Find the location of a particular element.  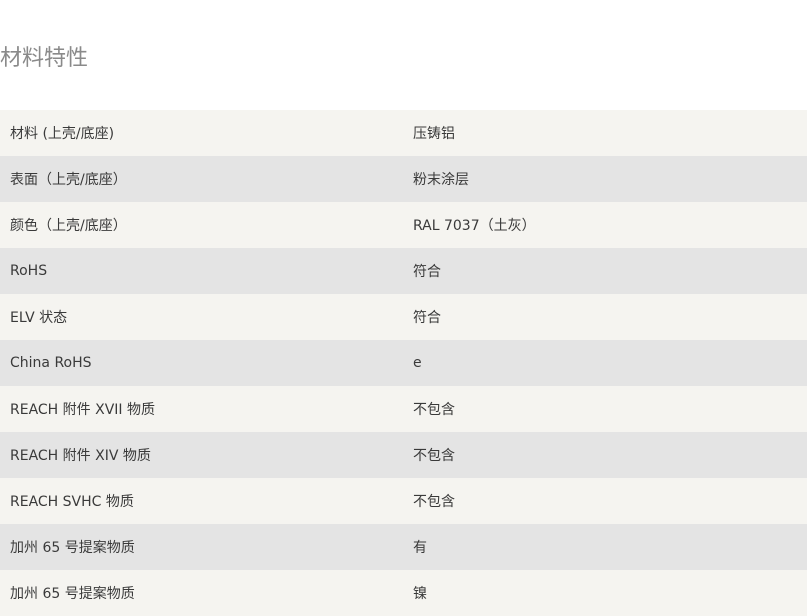

property-name: 表面（上壳/底座） is located at coordinates (68, 180).